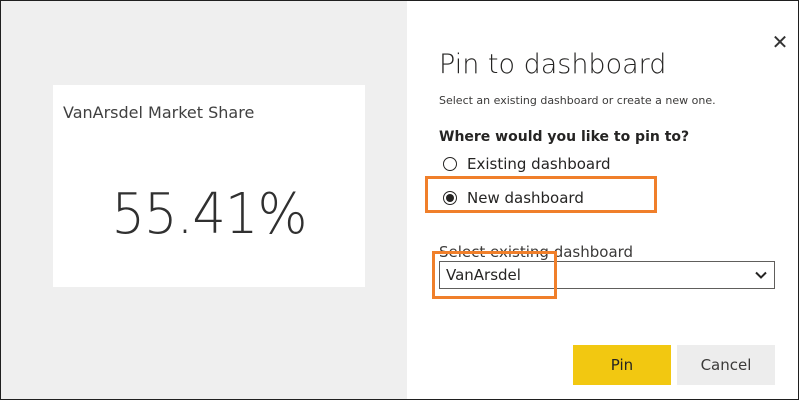 The image size is (799, 400). Describe the element at coordinates (450, 198) in the screenshot. I see `radio-selected-icon` at that location.